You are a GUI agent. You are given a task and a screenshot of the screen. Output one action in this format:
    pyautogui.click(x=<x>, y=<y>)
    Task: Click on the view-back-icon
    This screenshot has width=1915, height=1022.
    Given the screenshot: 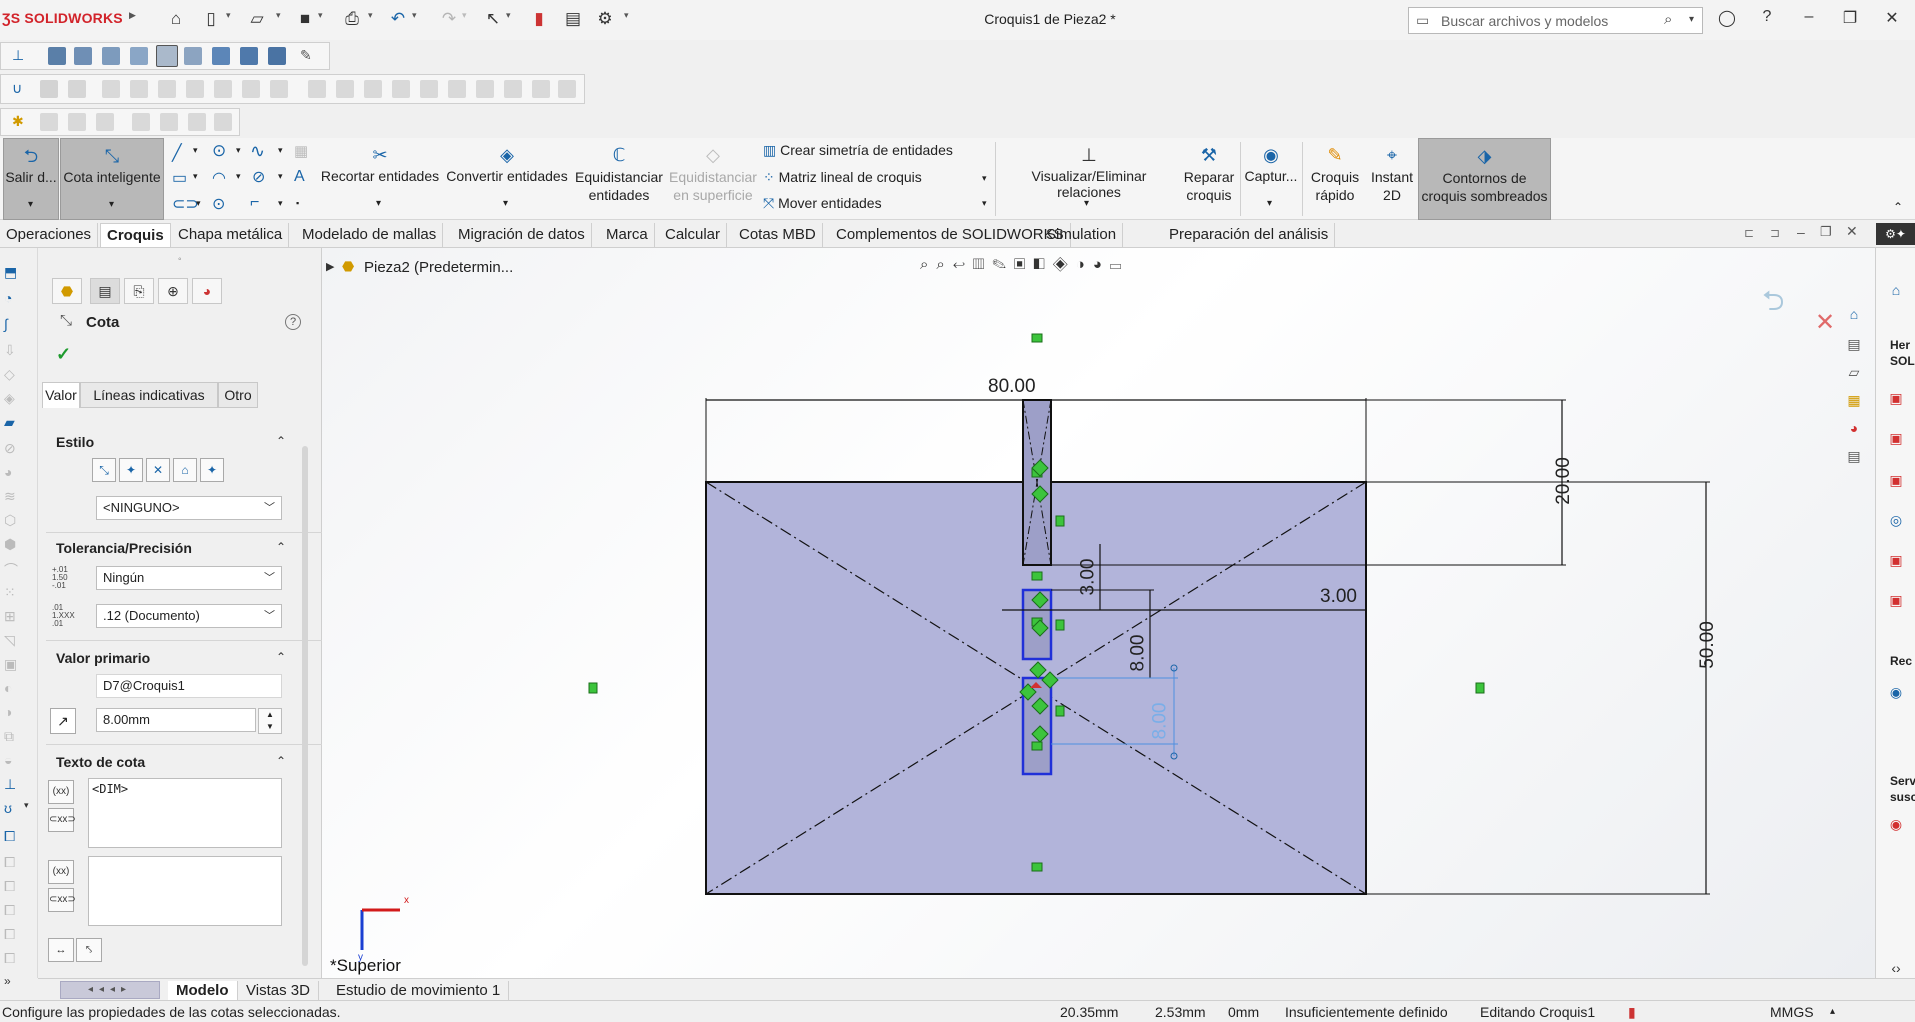 What is the action you would take?
    pyautogui.click(x=83, y=56)
    